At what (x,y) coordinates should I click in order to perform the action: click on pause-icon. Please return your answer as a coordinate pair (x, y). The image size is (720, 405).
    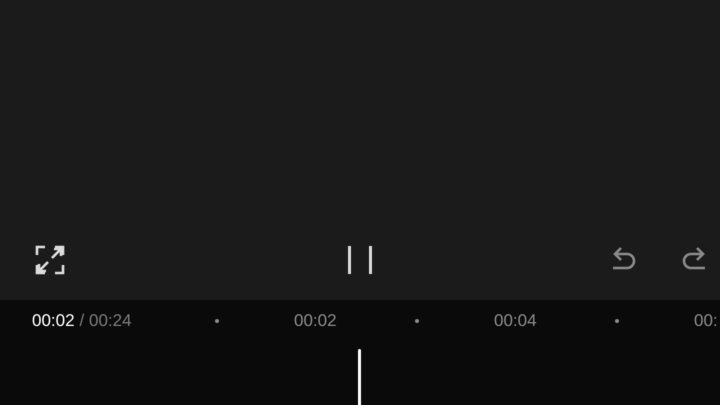
    Looking at the image, I should click on (360, 260).